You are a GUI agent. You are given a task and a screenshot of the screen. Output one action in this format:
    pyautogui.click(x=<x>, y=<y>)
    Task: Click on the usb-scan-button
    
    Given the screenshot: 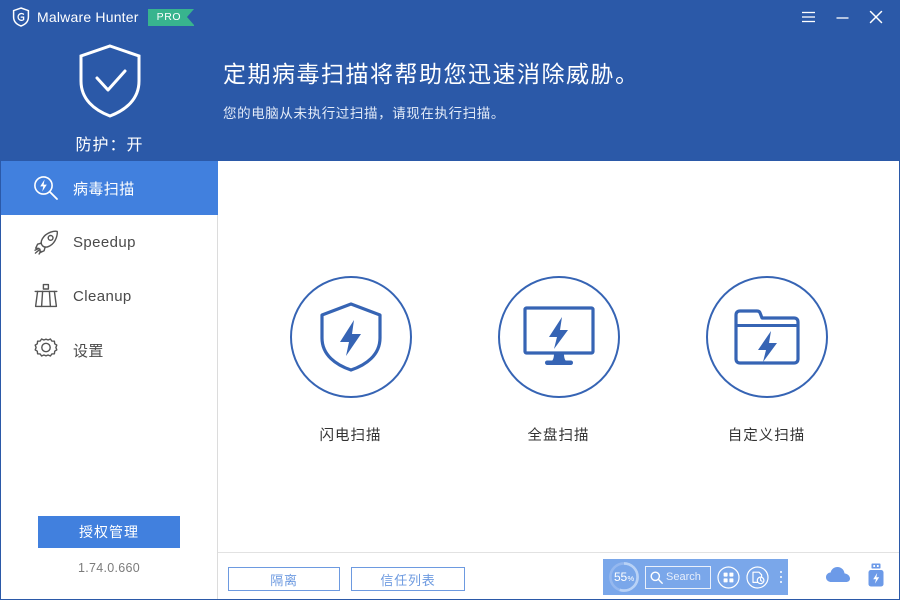 What is the action you would take?
    pyautogui.click(x=876, y=575)
    